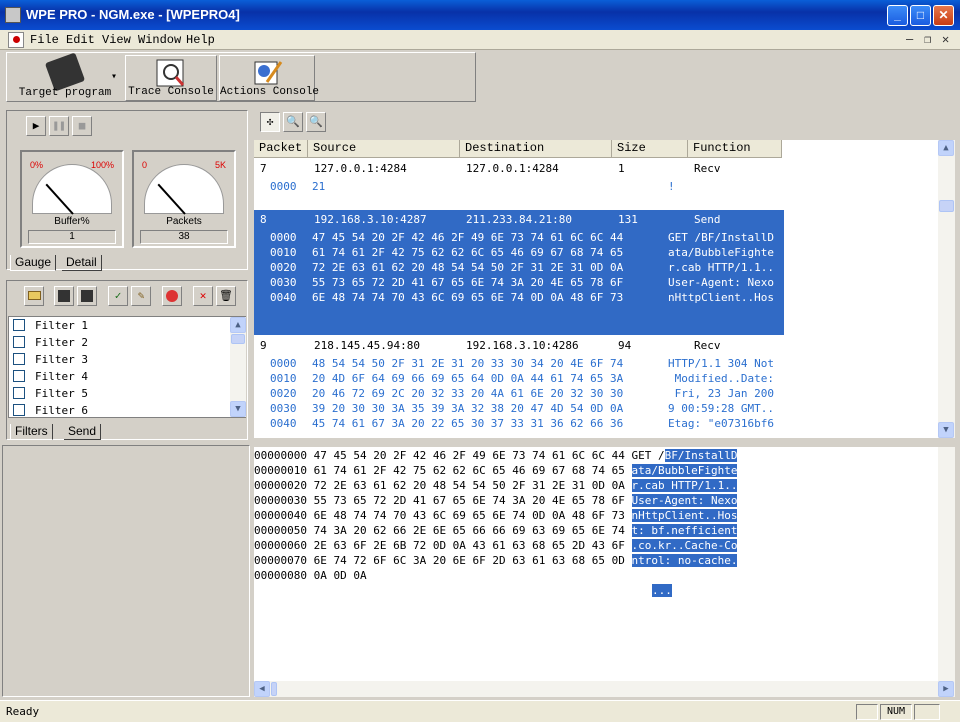 The width and height of the screenshot is (960, 722). What do you see at coordinates (13, 15) in the screenshot?
I see `app-icon` at bounding box center [13, 15].